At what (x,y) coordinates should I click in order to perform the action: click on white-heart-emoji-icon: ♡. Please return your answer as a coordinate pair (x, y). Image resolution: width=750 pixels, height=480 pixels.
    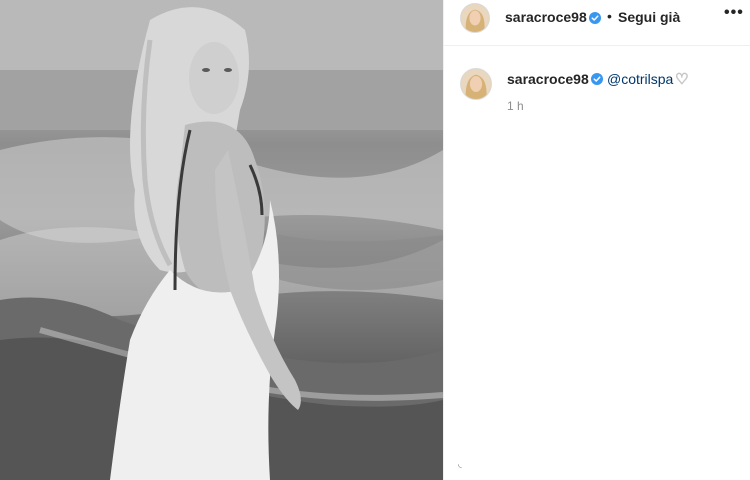
    Looking at the image, I should click on (681, 80).